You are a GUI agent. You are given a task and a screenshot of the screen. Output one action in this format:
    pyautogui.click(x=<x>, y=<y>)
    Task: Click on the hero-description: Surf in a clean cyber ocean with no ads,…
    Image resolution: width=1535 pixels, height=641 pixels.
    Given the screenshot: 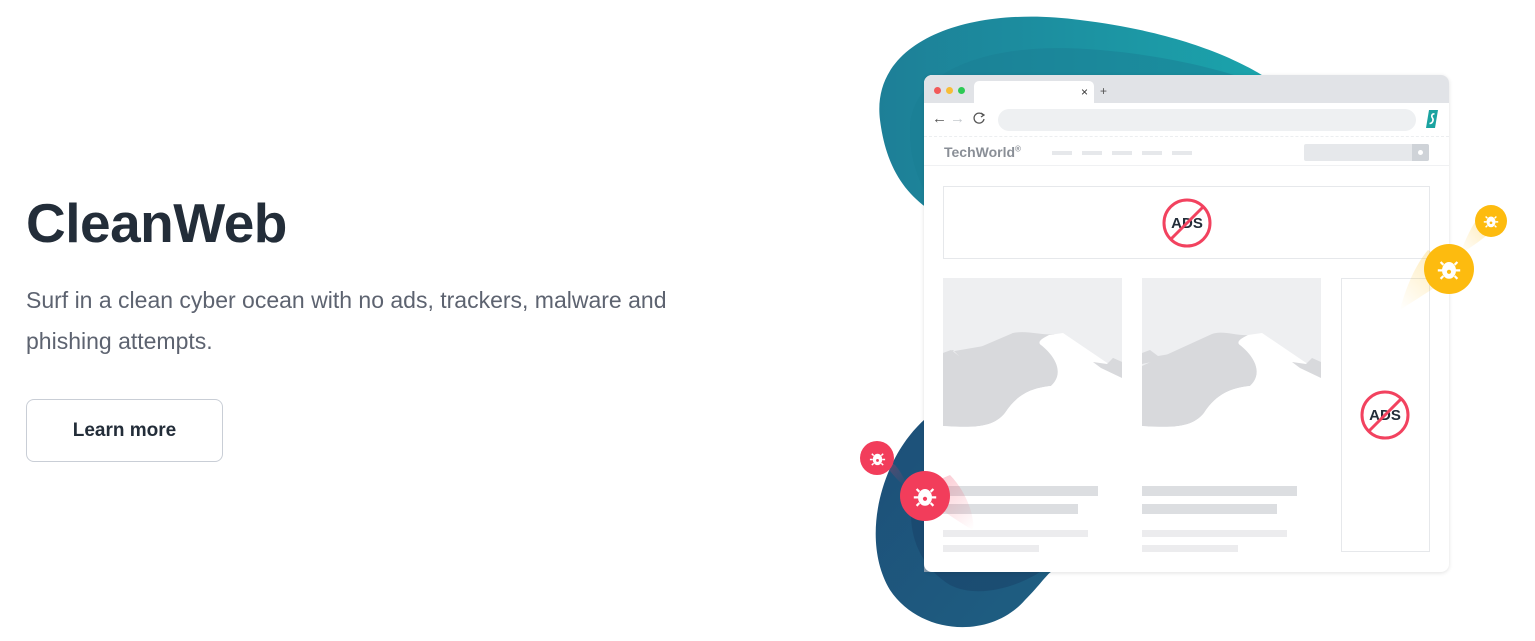 What is the action you would take?
    pyautogui.click(x=346, y=320)
    